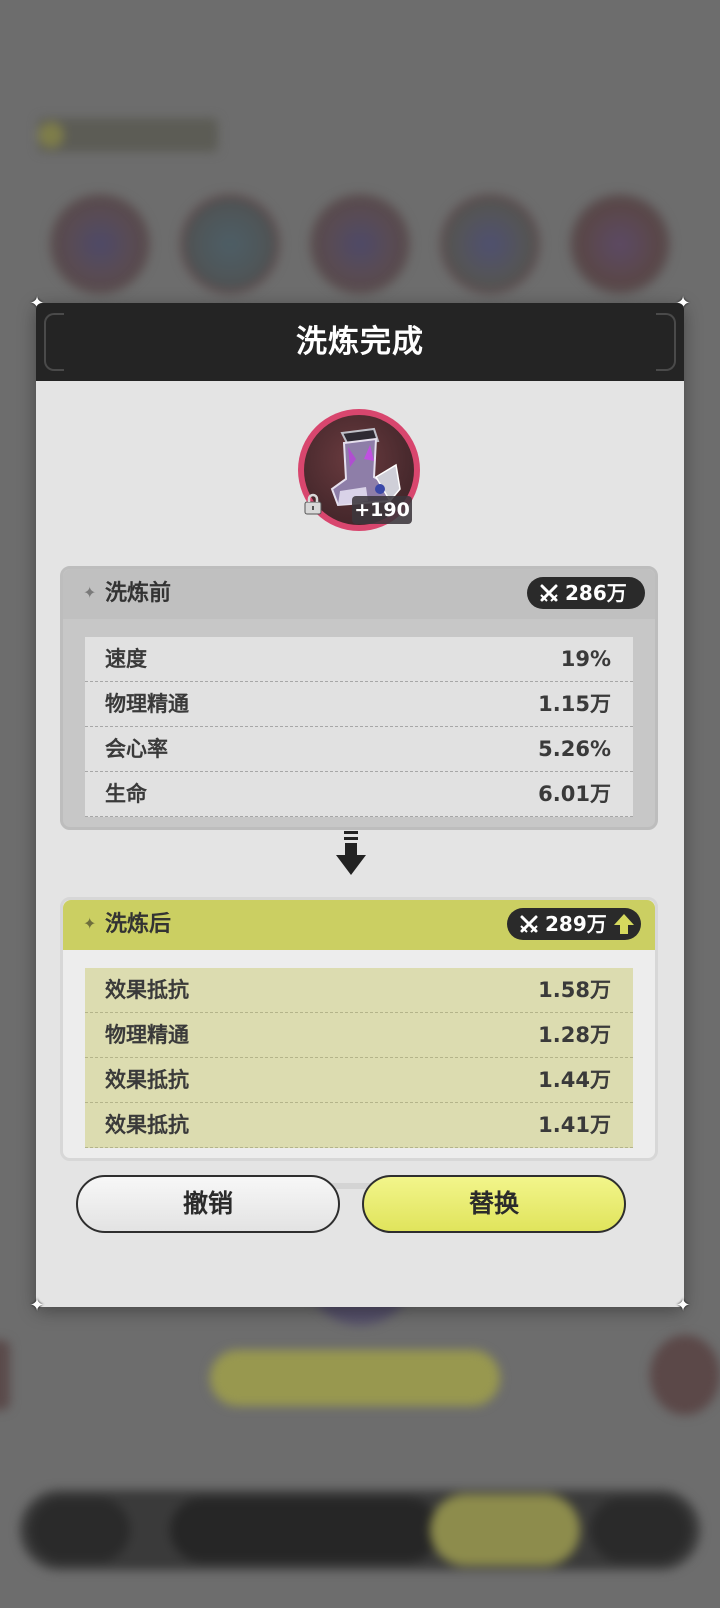 The height and width of the screenshot is (1608, 720). I want to click on after-power-value: 289万, so click(576, 924).